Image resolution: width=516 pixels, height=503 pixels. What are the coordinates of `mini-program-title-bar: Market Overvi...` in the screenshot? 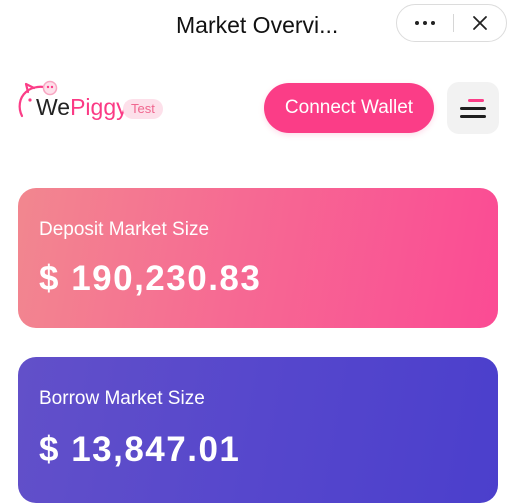 It's located at (258, 25).